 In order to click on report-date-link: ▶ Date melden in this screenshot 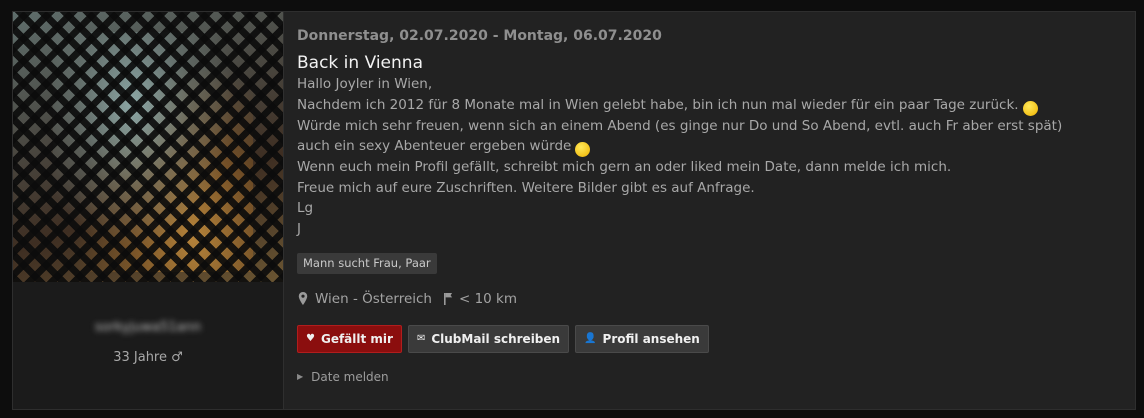, I will do `click(707, 377)`.